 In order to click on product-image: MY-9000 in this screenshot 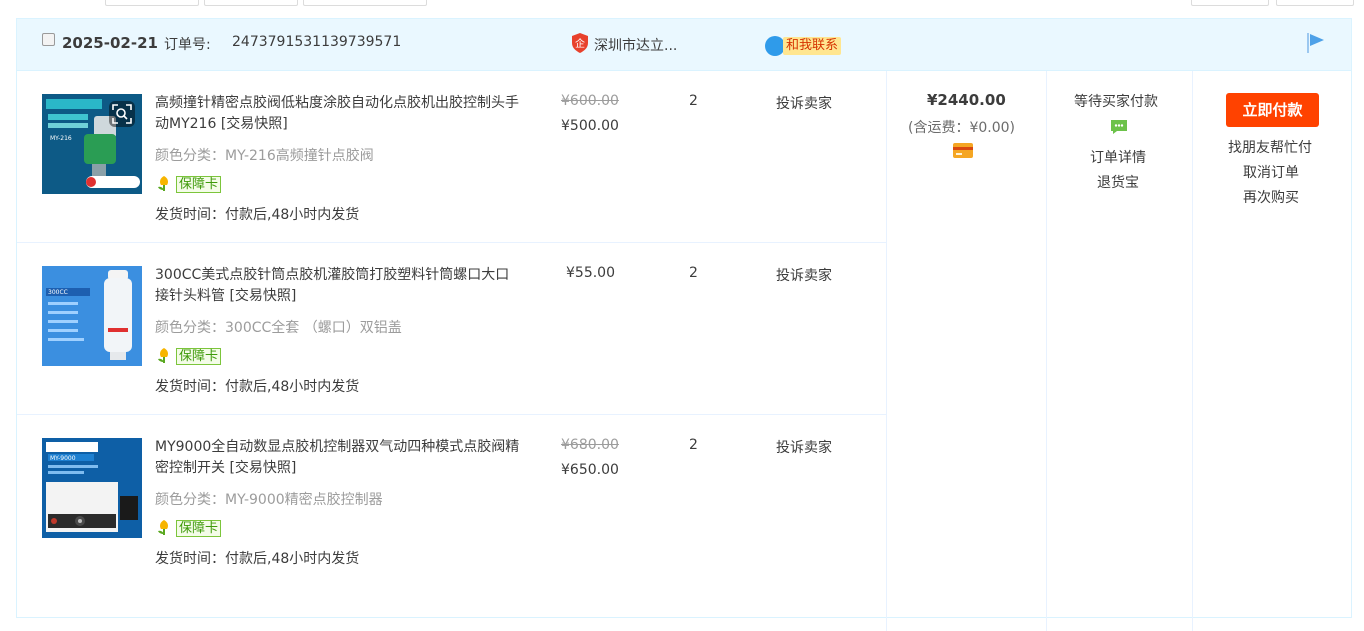, I will do `click(92, 488)`.